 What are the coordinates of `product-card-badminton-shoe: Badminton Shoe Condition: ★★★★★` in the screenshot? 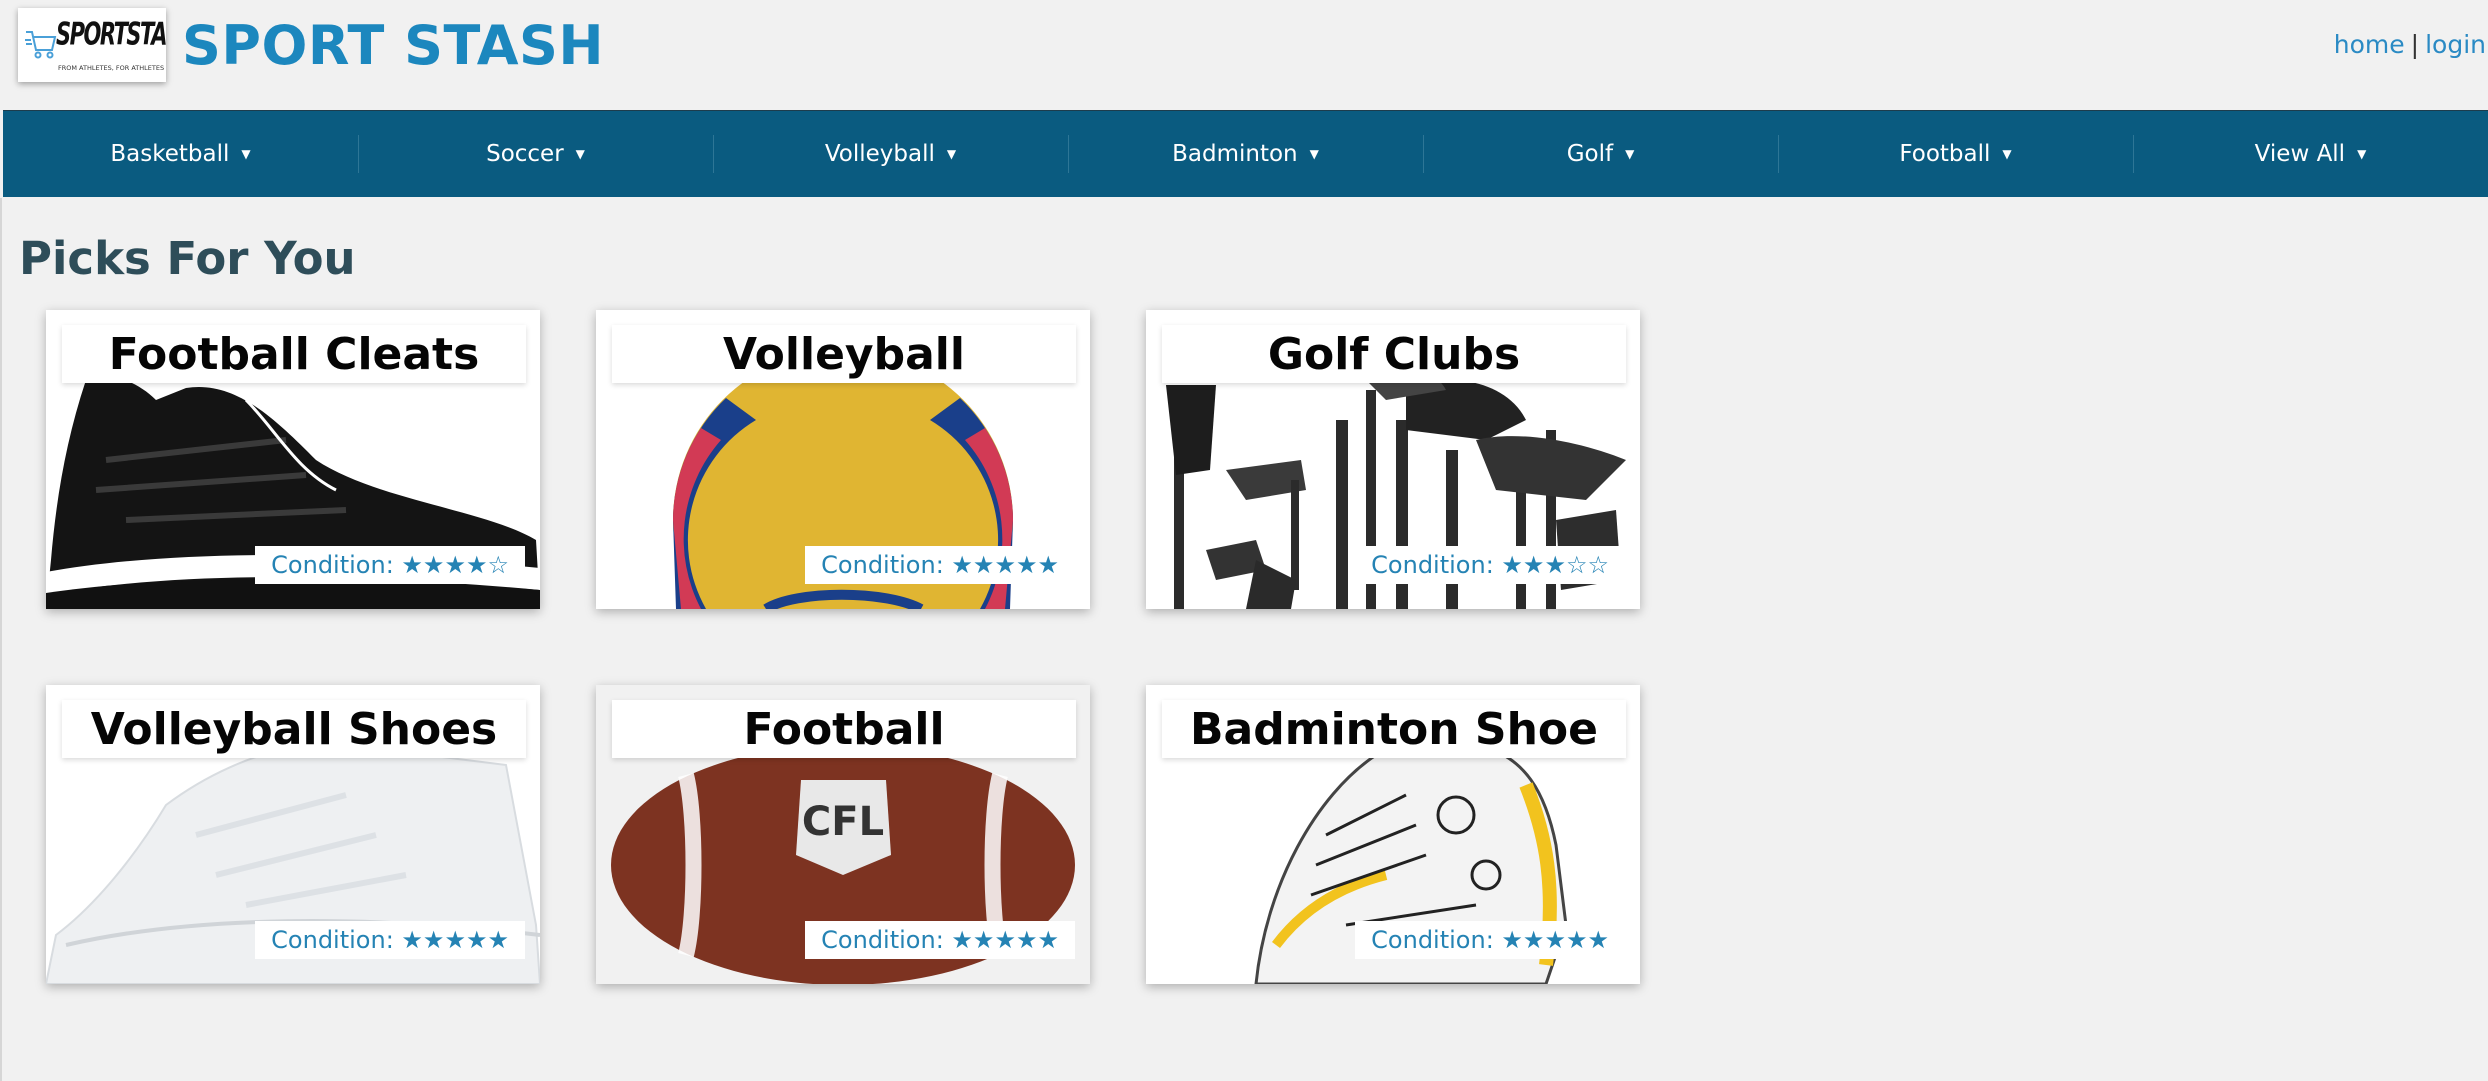 It's located at (1393, 834).